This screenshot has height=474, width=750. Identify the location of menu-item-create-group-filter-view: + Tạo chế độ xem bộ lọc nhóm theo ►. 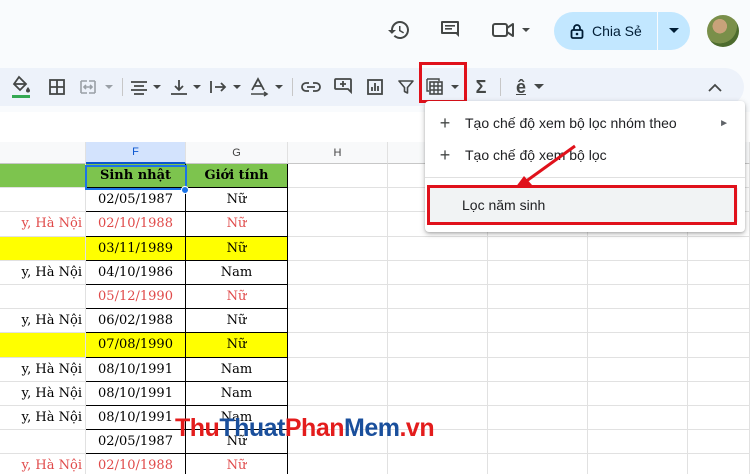
(585, 123).